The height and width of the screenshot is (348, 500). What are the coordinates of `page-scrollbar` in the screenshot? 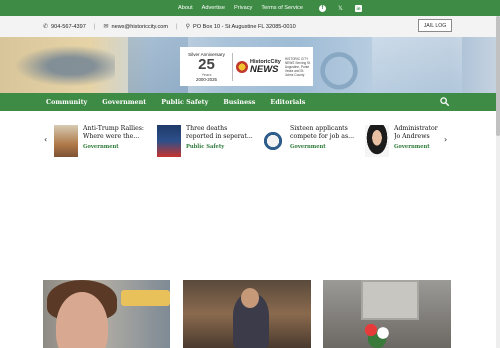 It's located at (498, 182).